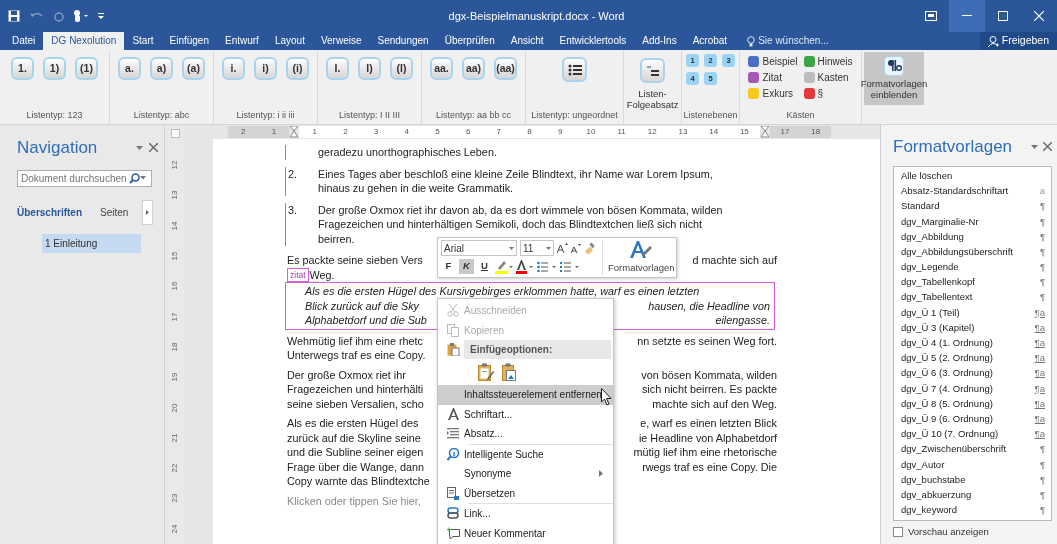 The width and height of the screenshot is (1057, 544). What do you see at coordinates (773, 61) in the screenshot?
I see `box-style-button: Beispiel` at bounding box center [773, 61].